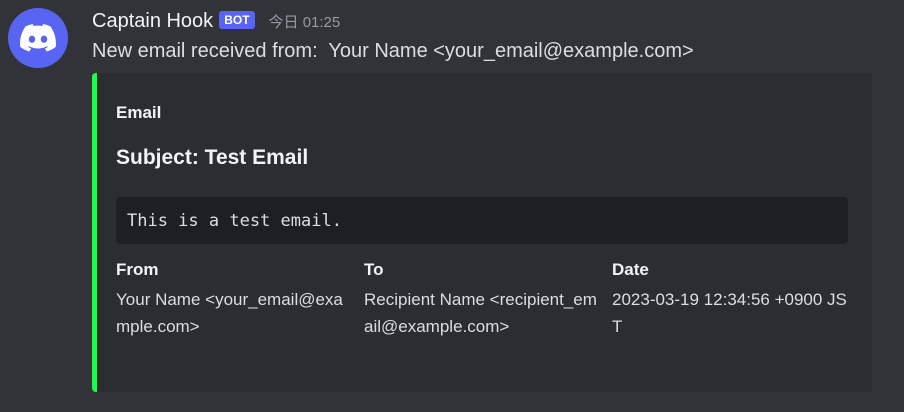 The width and height of the screenshot is (904, 412). What do you see at coordinates (216, 21) in the screenshot?
I see `message-header: Captain Hook BOT 今日 01:25` at bounding box center [216, 21].